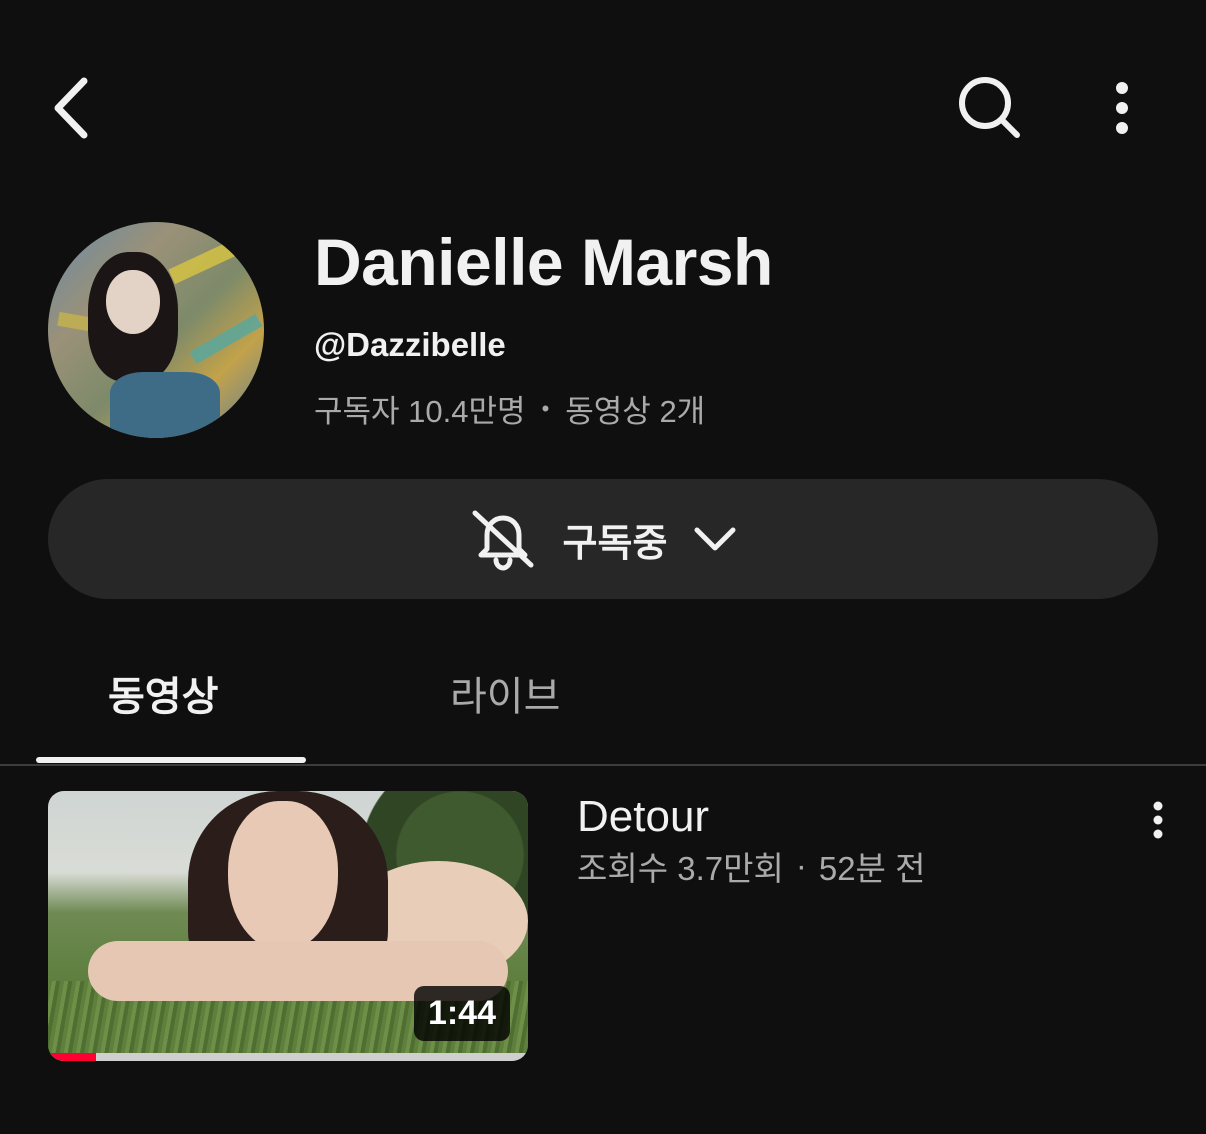 The height and width of the screenshot is (1134, 1206). I want to click on tab-live: 라이브, so click(505, 693).